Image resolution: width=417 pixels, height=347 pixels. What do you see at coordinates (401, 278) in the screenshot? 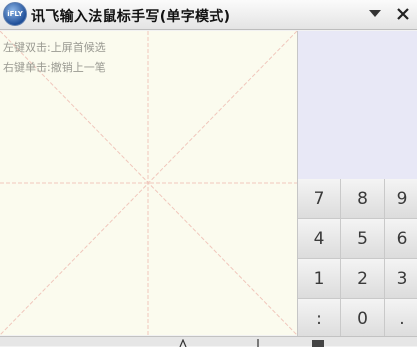
I see `key-3: 3` at bounding box center [401, 278].